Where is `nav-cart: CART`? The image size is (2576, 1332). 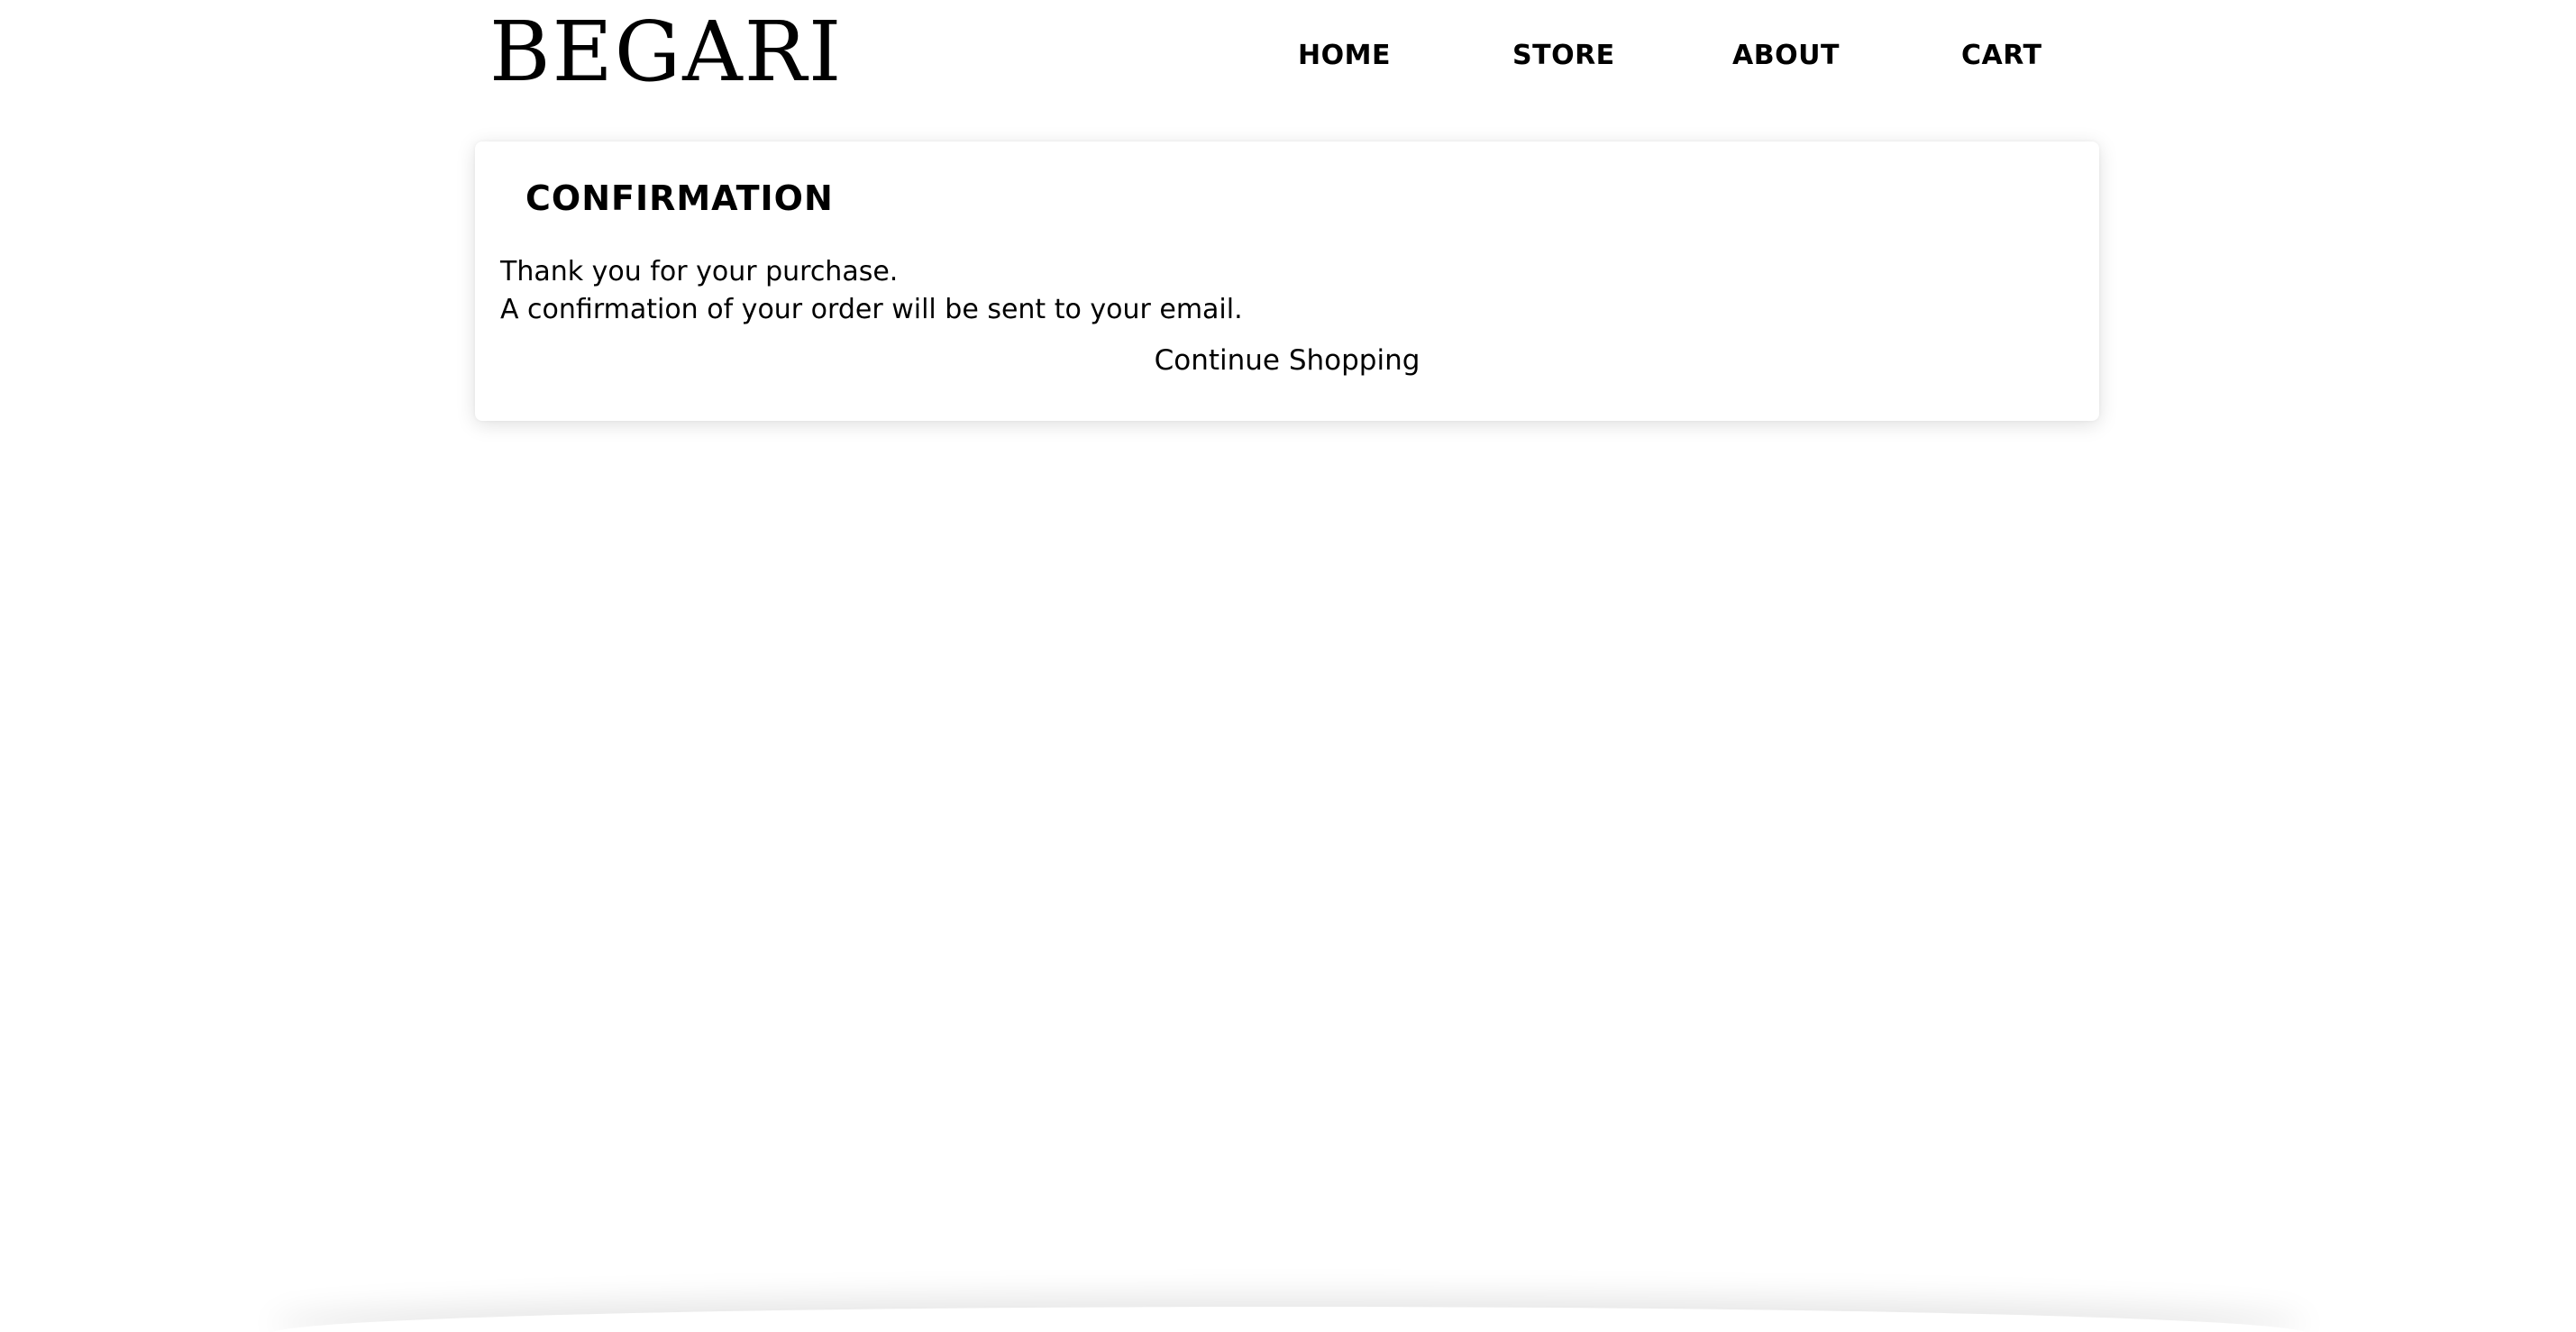 nav-cart: CART is located at coordinates (2001, 56).